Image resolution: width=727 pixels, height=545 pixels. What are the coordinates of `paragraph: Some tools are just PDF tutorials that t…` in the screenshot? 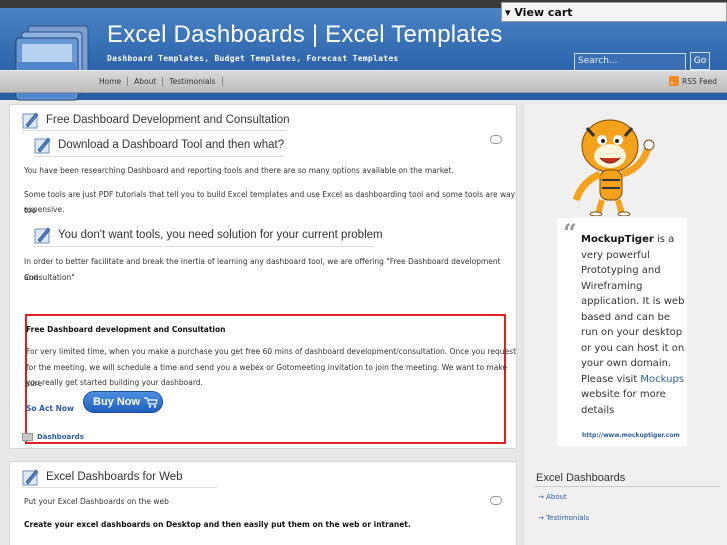 It's located at (270, 202).